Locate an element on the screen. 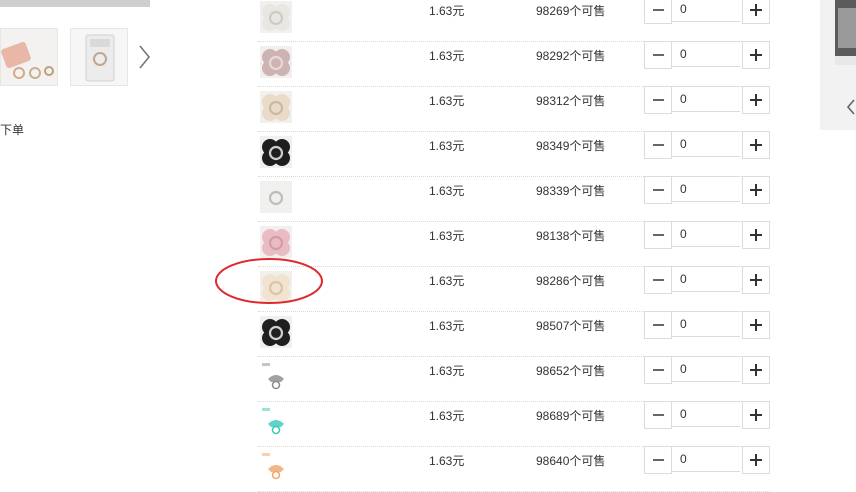 This screenshot has width=856, height=492. sku-stock: 98269个可售 is located at coordinates (571, 11).